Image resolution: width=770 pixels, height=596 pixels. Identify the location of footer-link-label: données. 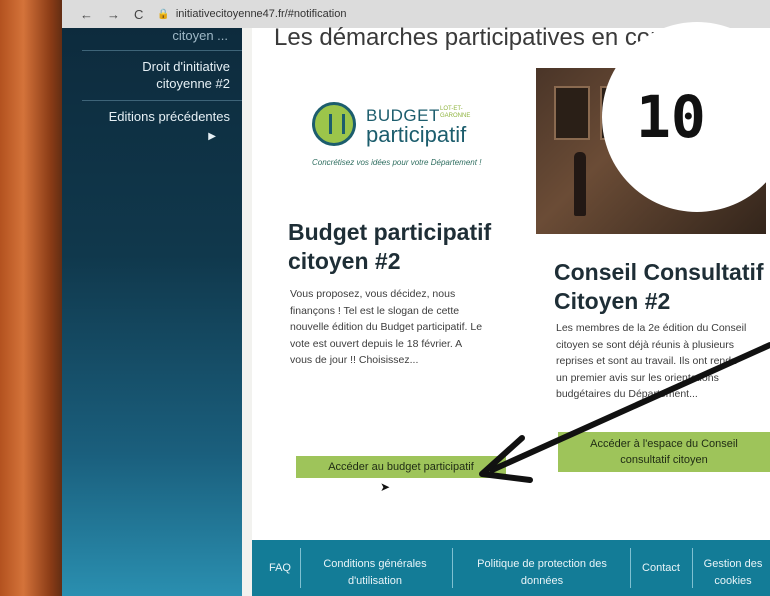
(542, 581).